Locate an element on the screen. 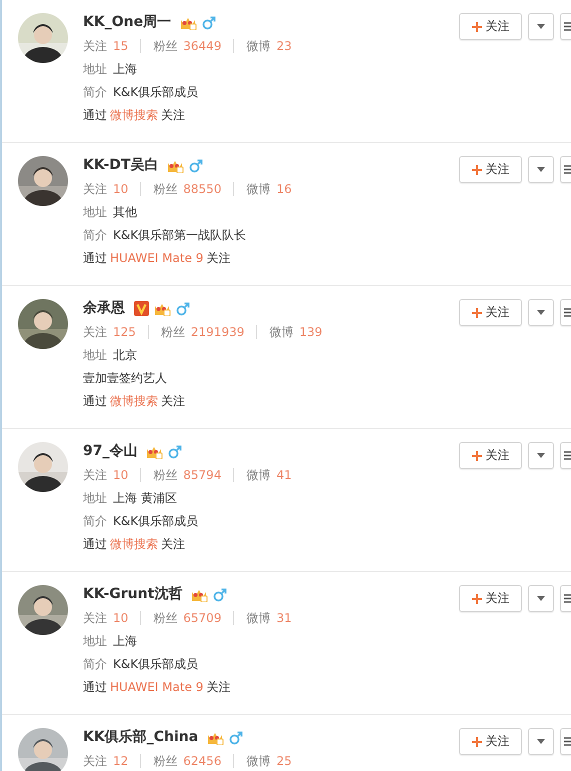 The height and width of the screenshot is (771, 571). stat-count: 65709 is located at coordinates (202, 618).